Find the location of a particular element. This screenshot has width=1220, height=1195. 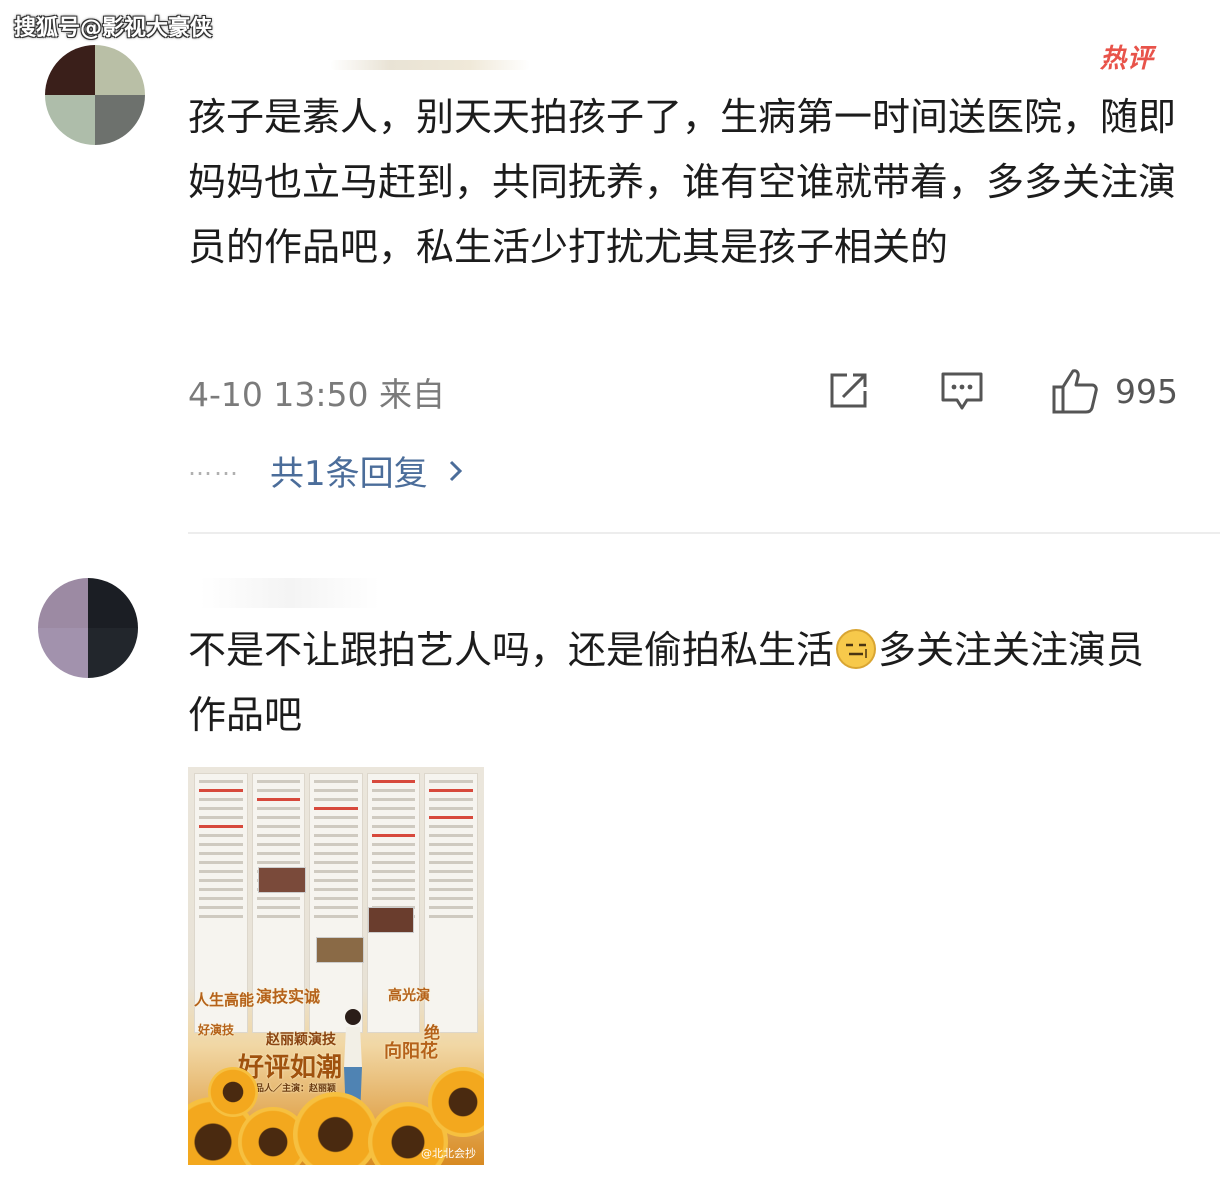

poster-word: 向阳花 is located at coordinates (411, 1051).